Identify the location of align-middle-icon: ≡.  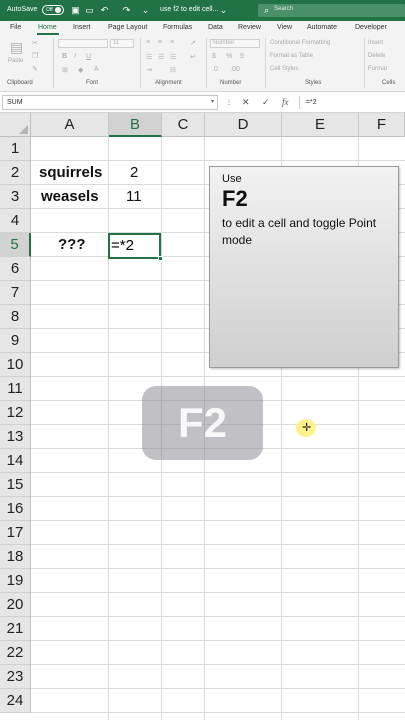
(160, 42).